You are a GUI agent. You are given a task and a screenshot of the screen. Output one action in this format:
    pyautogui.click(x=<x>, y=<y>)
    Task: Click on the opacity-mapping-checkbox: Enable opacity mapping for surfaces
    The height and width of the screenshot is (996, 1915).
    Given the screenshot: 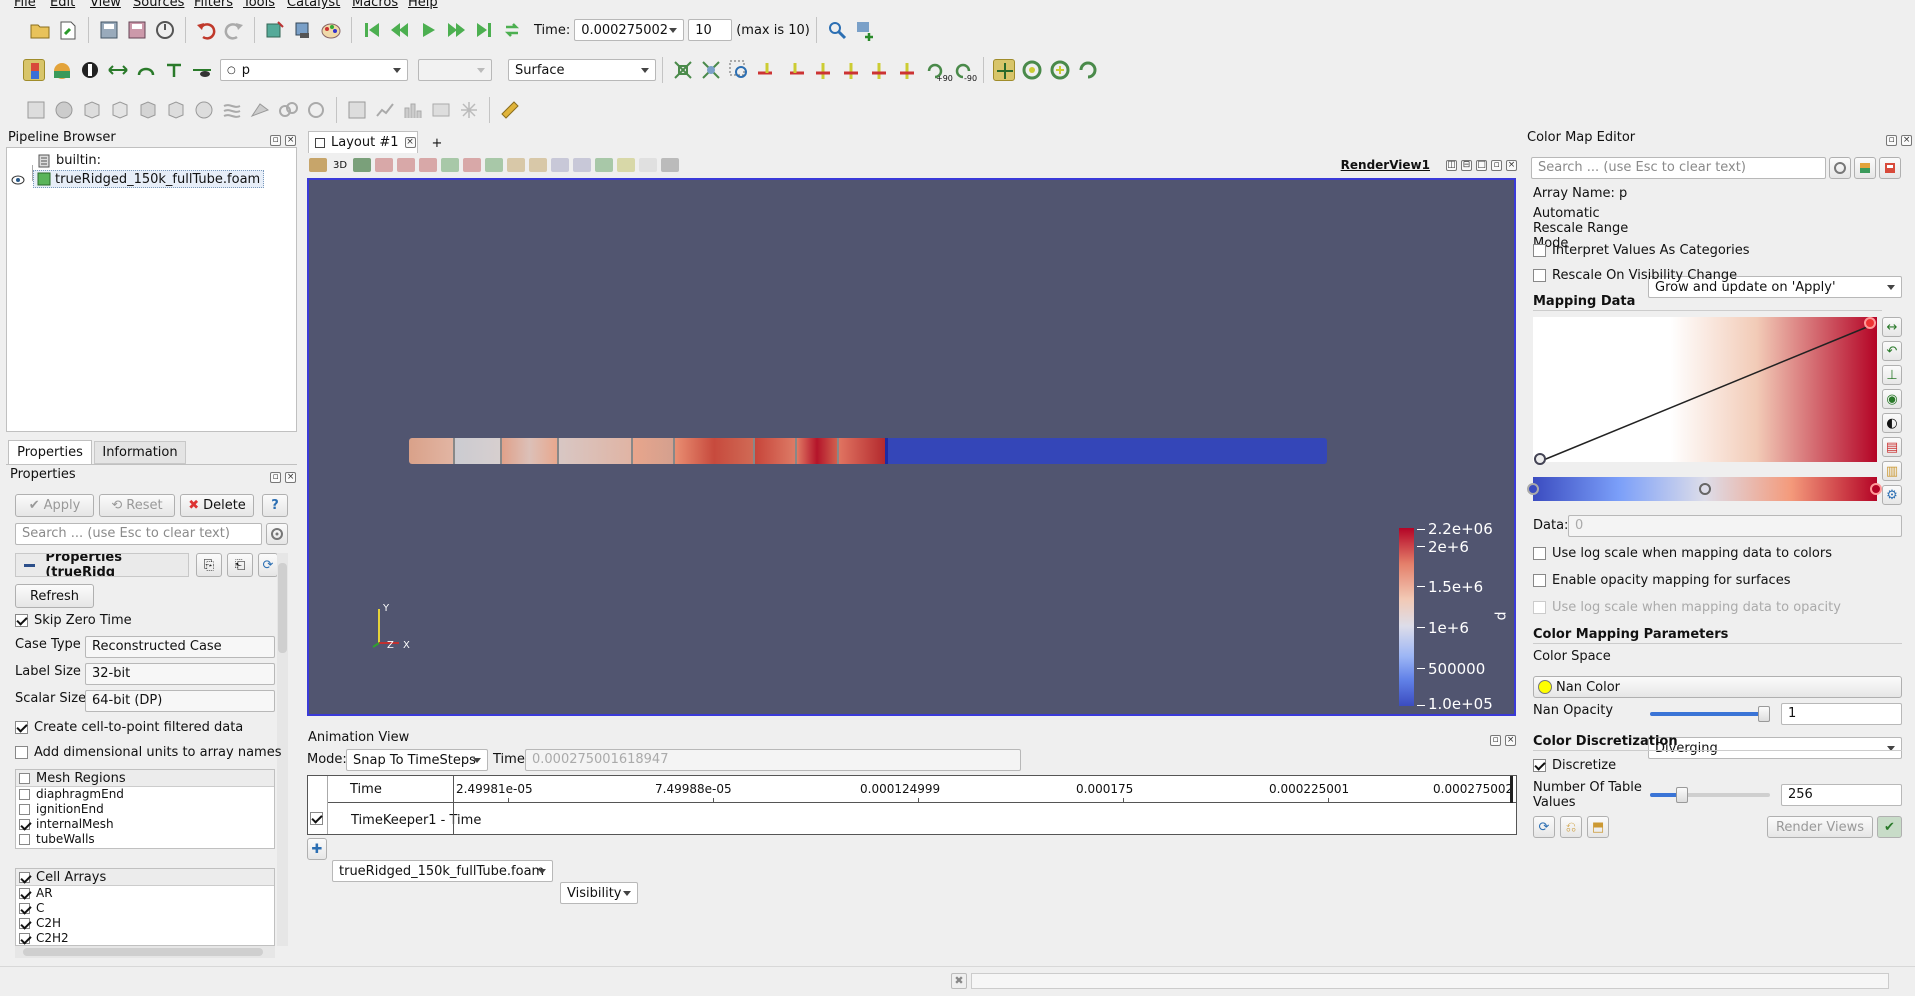 What is the action you would take?
    pyautogui.click(x=1661, y=580)
    